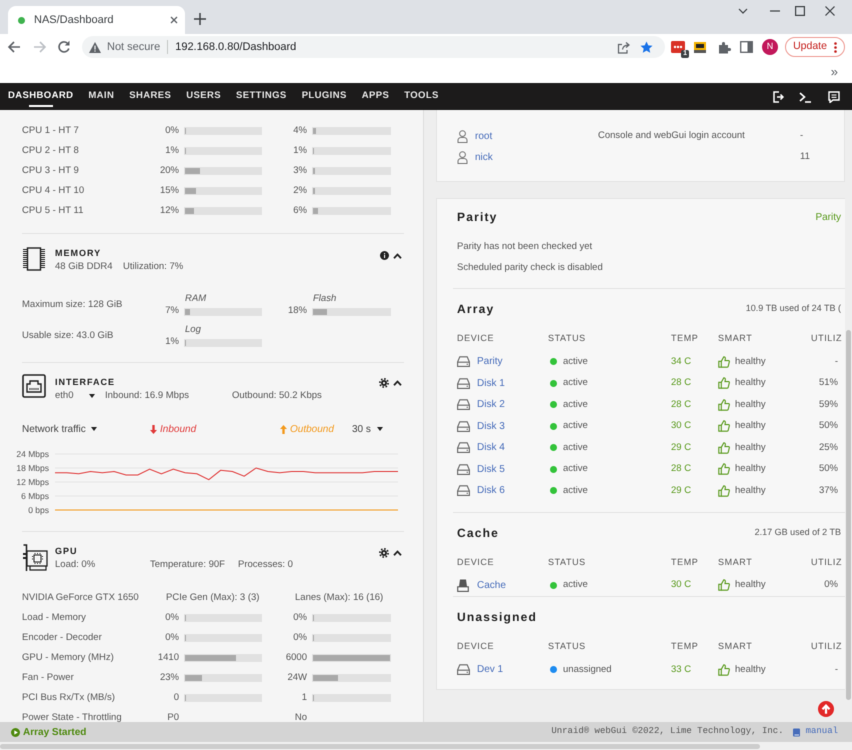 The image size is (852, 750). I want to click on user-link: nick, so click(484, 157).